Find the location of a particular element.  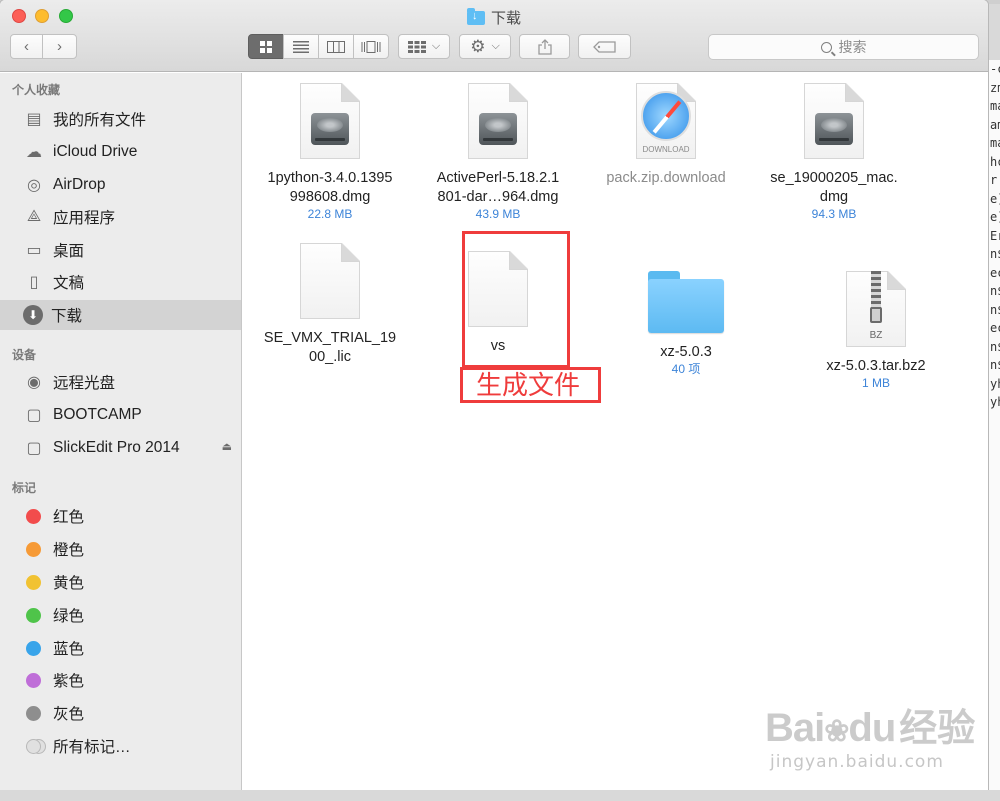

zipper-pull-icon is located at coordinates (876, 315).